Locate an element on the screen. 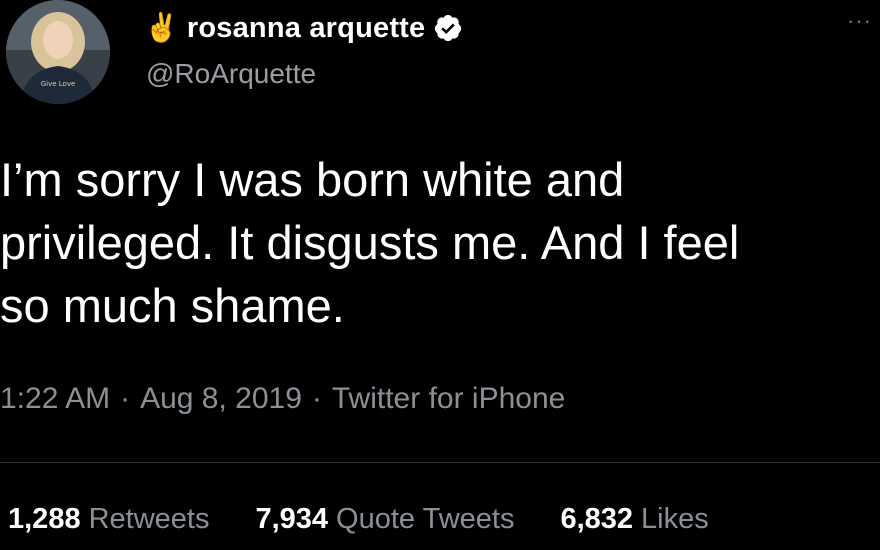 Image resolution: width=880 pixels, height=550 pixels. profile-photo: Give Love is located at coordinates (58, 52).